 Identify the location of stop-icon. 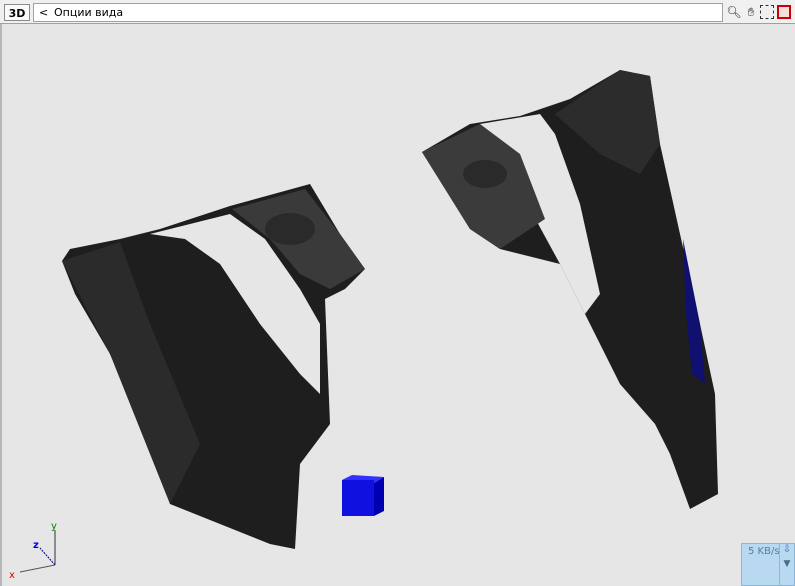
(784, 12).